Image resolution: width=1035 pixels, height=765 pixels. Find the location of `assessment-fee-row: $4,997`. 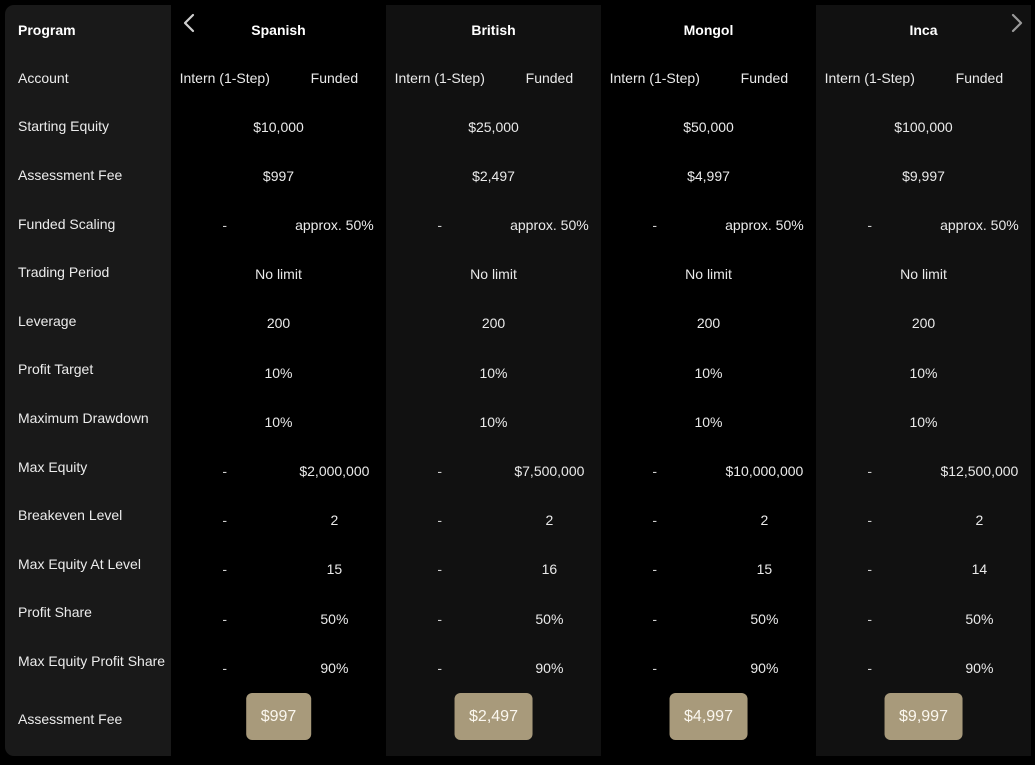

assessment-fee-row: $4,997 is located at coordinates (708, 175).